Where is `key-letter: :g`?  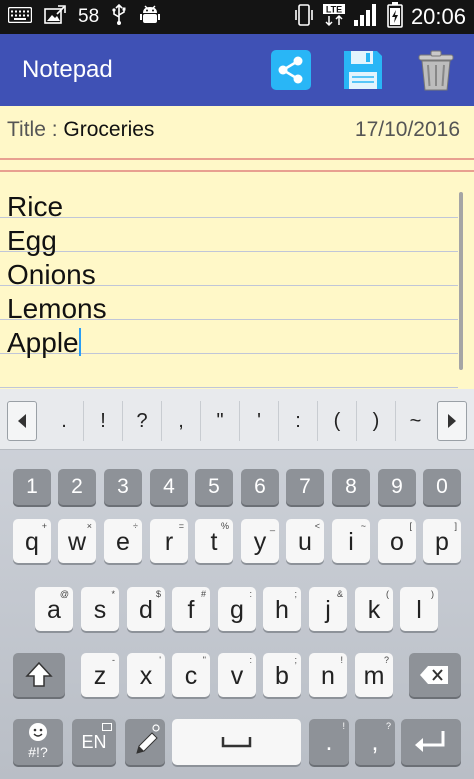 key-letter: :g is located at coordinates (237, 609).